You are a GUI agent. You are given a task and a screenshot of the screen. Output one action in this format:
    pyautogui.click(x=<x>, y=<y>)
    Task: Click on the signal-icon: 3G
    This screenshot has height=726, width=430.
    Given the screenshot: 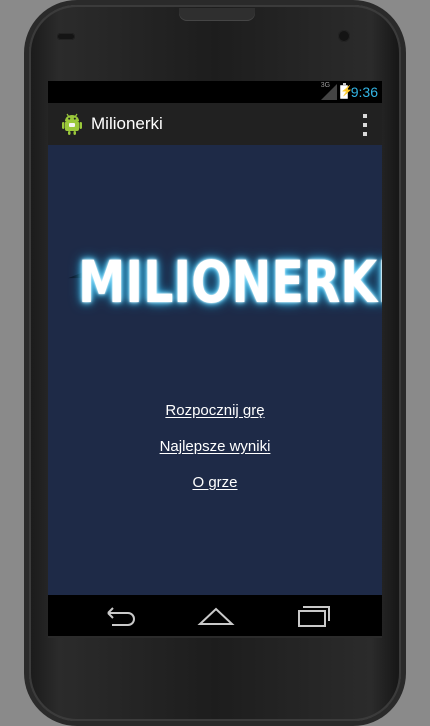 What is the action you would take?
    pyautogui.click(x=328, y=91)
    